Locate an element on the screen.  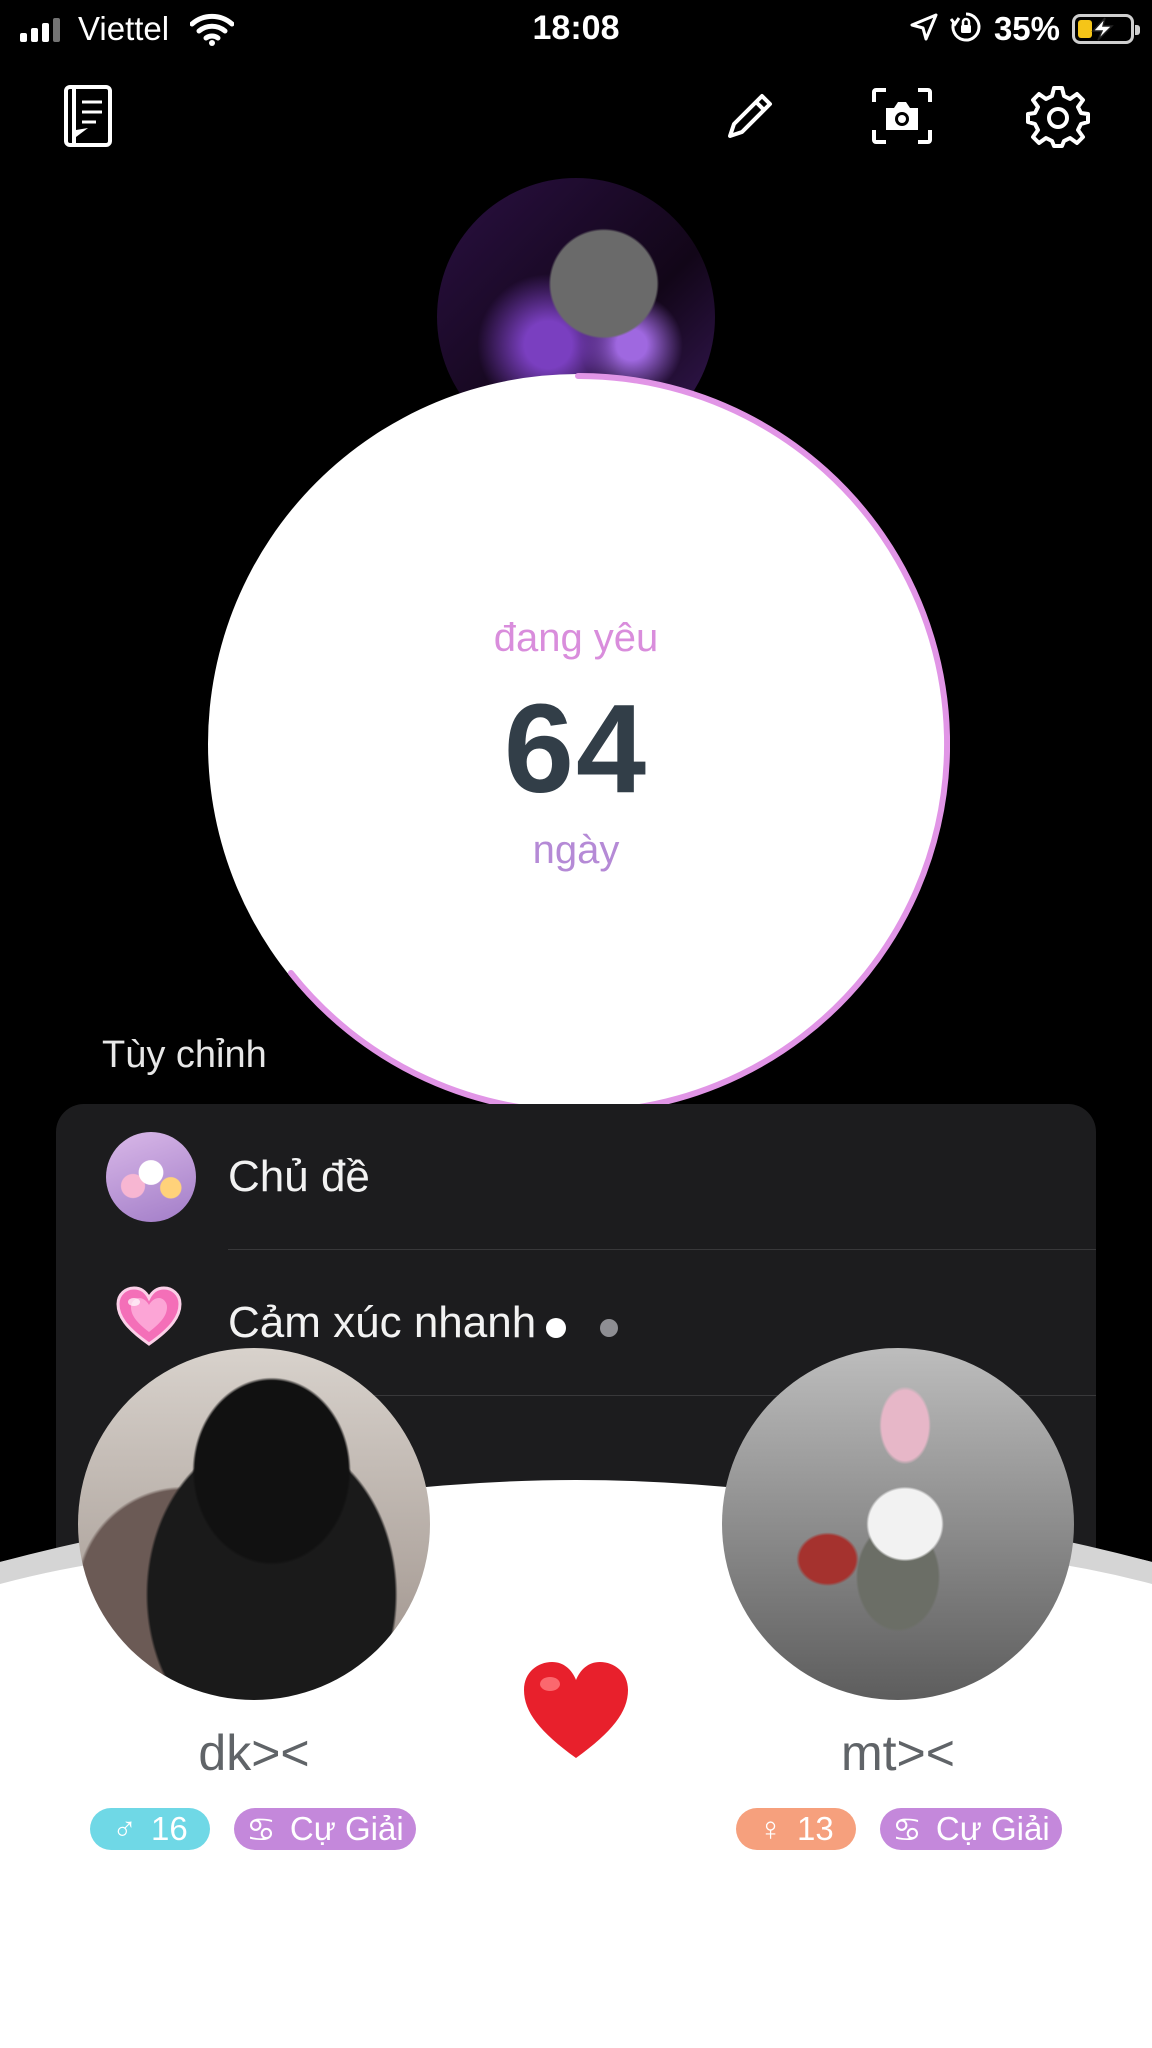
pink-heart-icon is located at coordinates (149, 1319).